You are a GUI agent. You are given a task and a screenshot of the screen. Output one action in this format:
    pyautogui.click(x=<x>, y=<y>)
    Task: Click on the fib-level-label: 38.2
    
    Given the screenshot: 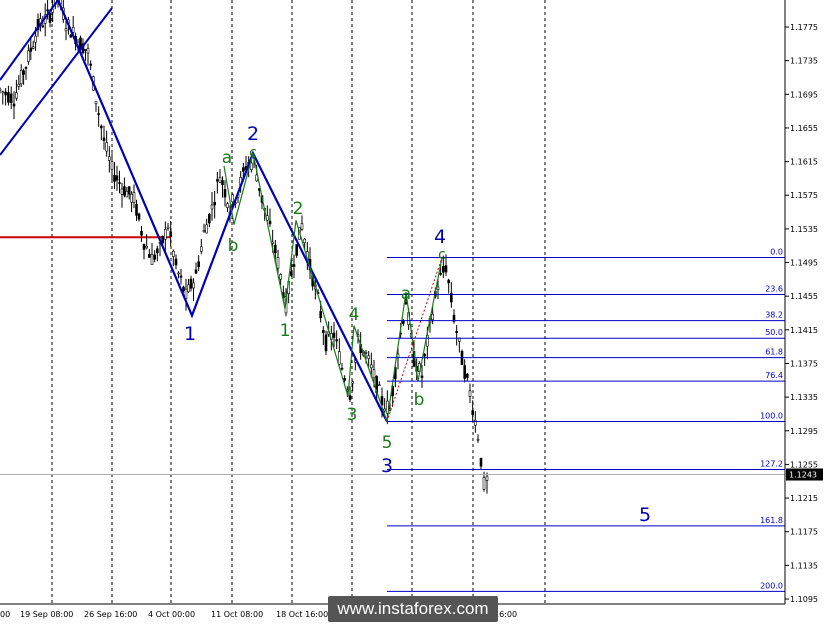 What is the action you would take?
    pyautogui.click(x=774, y=315)
    